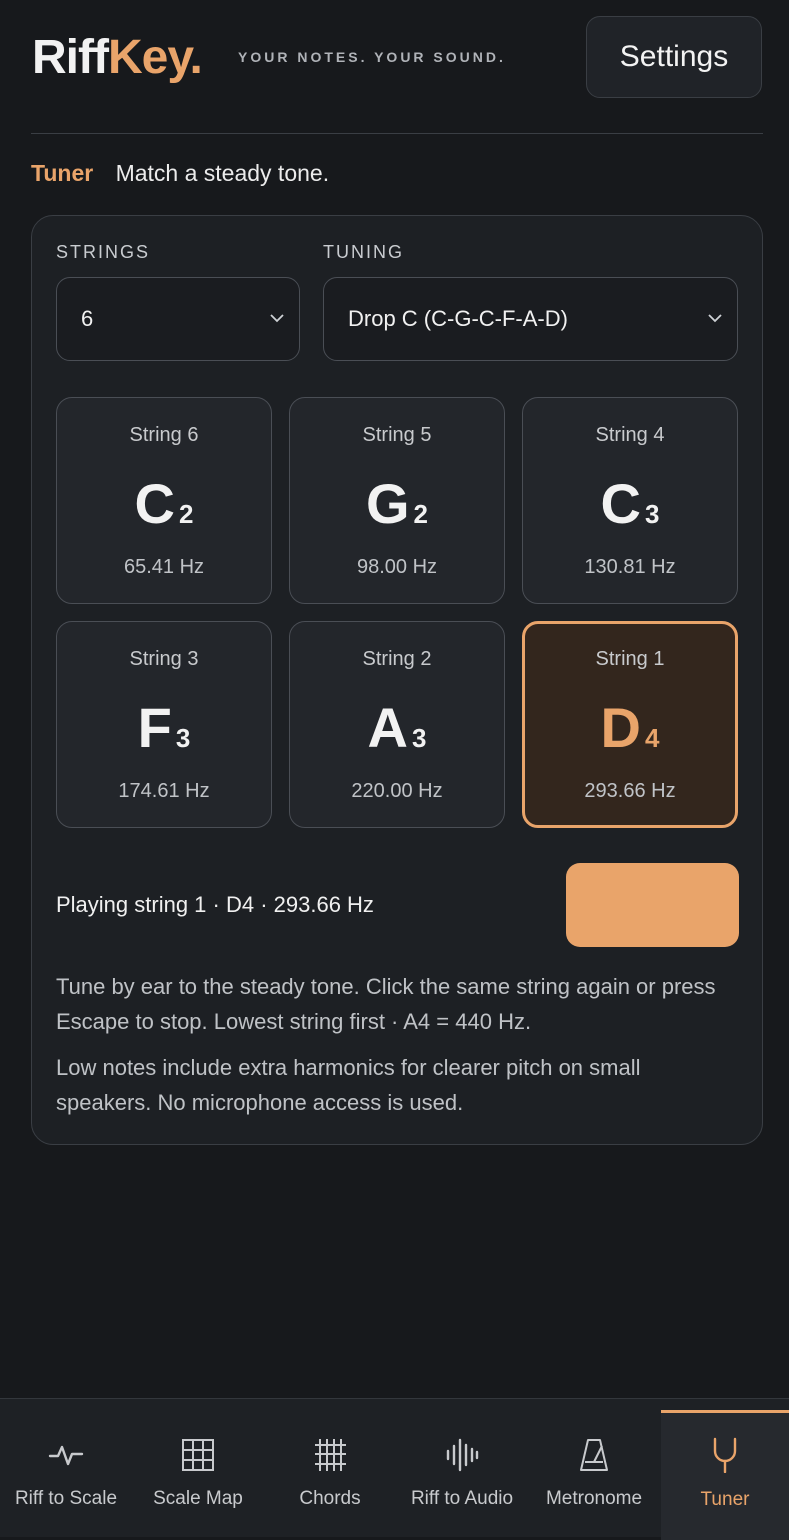 The width and height of the screenshot is (789, 1540). I want to click on section-title: Tuner Match a steady tone., so click(180, 173).